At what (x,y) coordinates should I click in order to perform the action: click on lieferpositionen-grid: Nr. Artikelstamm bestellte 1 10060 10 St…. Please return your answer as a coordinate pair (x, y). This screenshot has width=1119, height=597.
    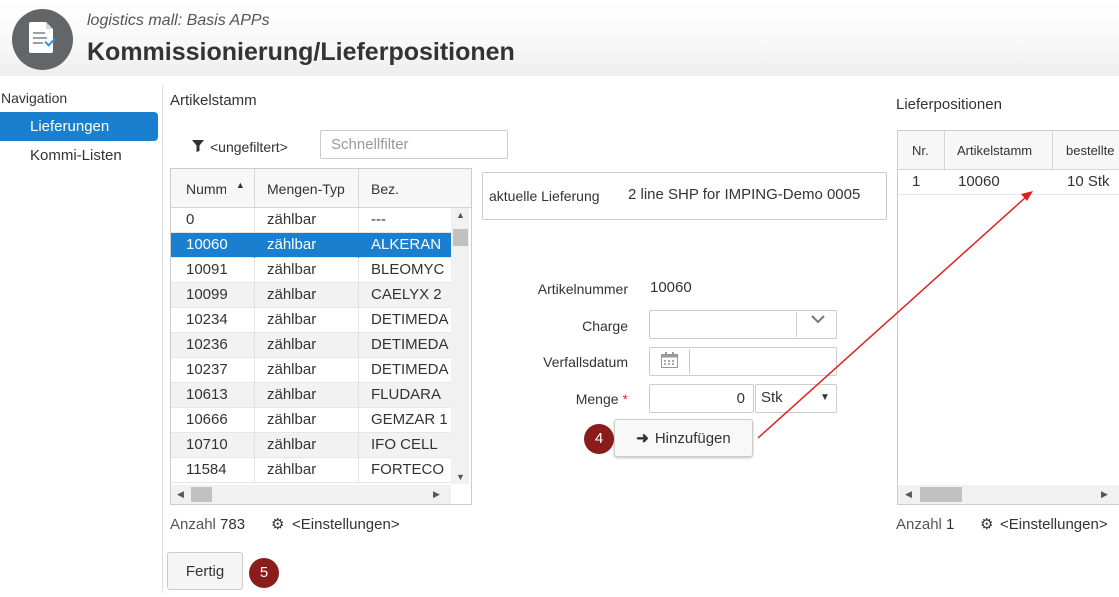
    Looking at the image, I should click on (1008, 317).